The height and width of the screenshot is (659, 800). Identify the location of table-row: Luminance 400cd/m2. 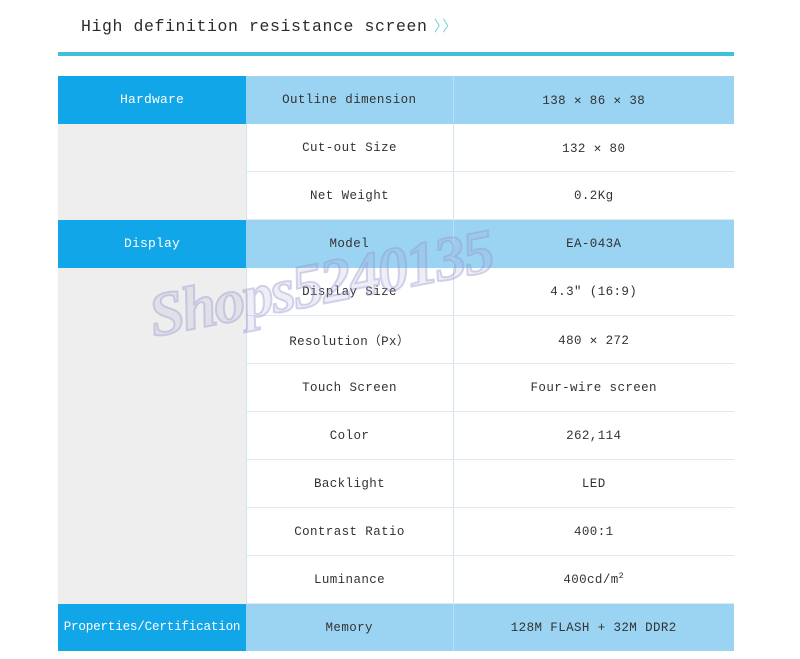
(396, 579).